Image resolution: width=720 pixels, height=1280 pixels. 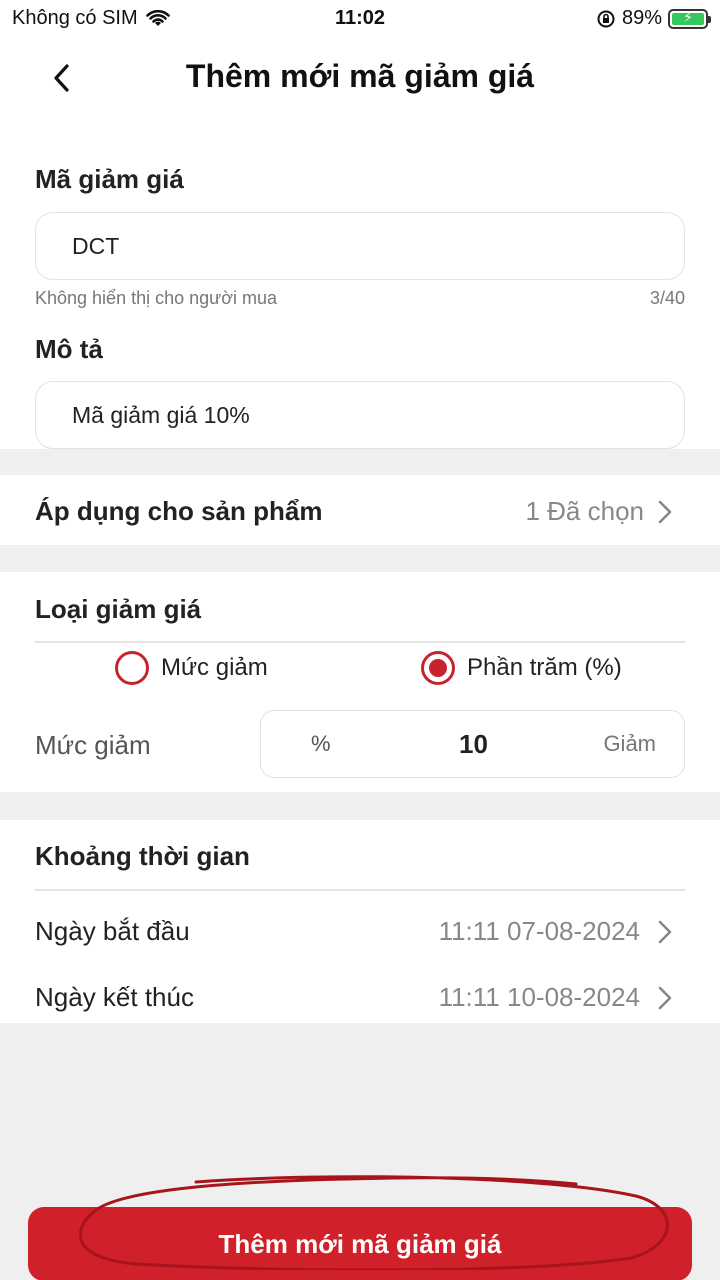 What do you see at coordinates (544, 667) in the screenshot?
I see `radio-option-percent-label: Phần trăm (%)` at bounding box center [544, 667].